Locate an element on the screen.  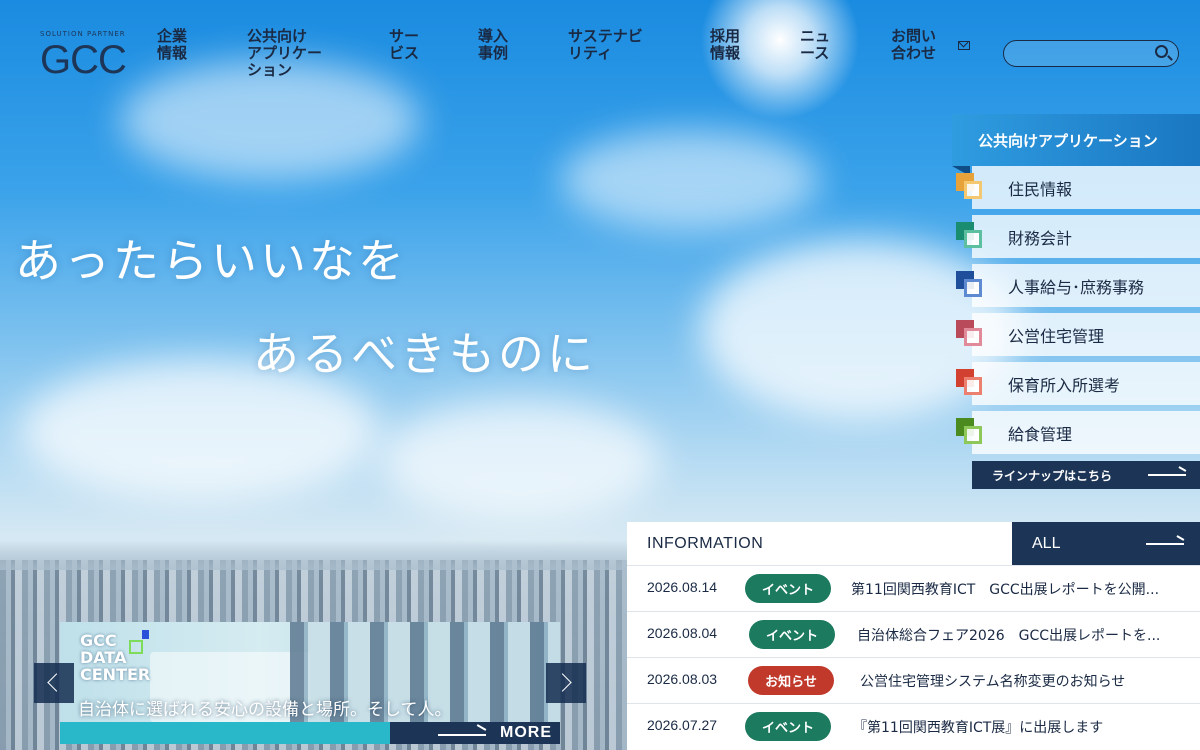
app-item-label: 財務会計 is located at coordinates (1040, 238).